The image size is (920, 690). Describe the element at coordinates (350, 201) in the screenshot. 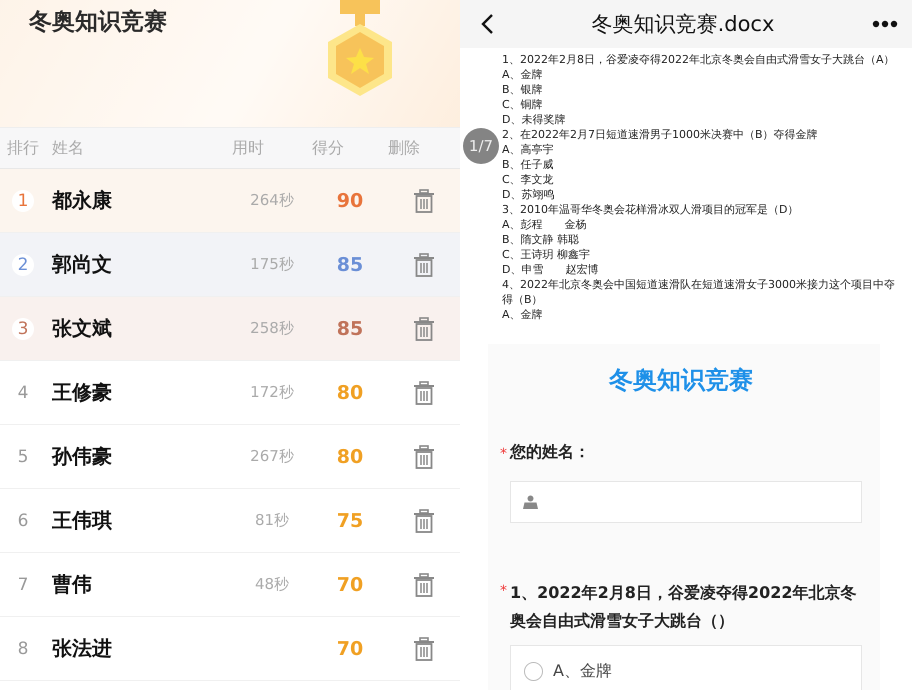

I see `score: 90` at that location.